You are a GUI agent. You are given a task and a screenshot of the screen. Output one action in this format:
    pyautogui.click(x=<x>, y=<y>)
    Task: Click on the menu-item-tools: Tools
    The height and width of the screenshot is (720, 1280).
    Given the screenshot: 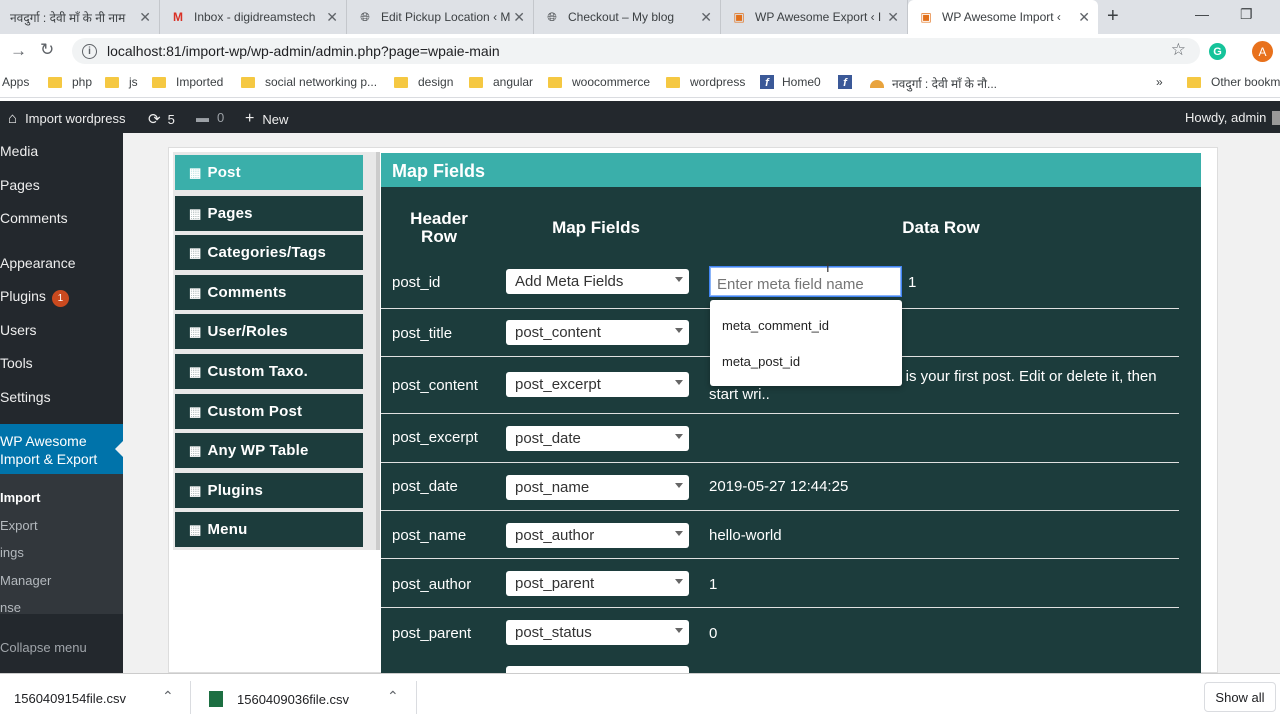 What is the action you would take?
    pyautogui.click(x=16, y=363)
    